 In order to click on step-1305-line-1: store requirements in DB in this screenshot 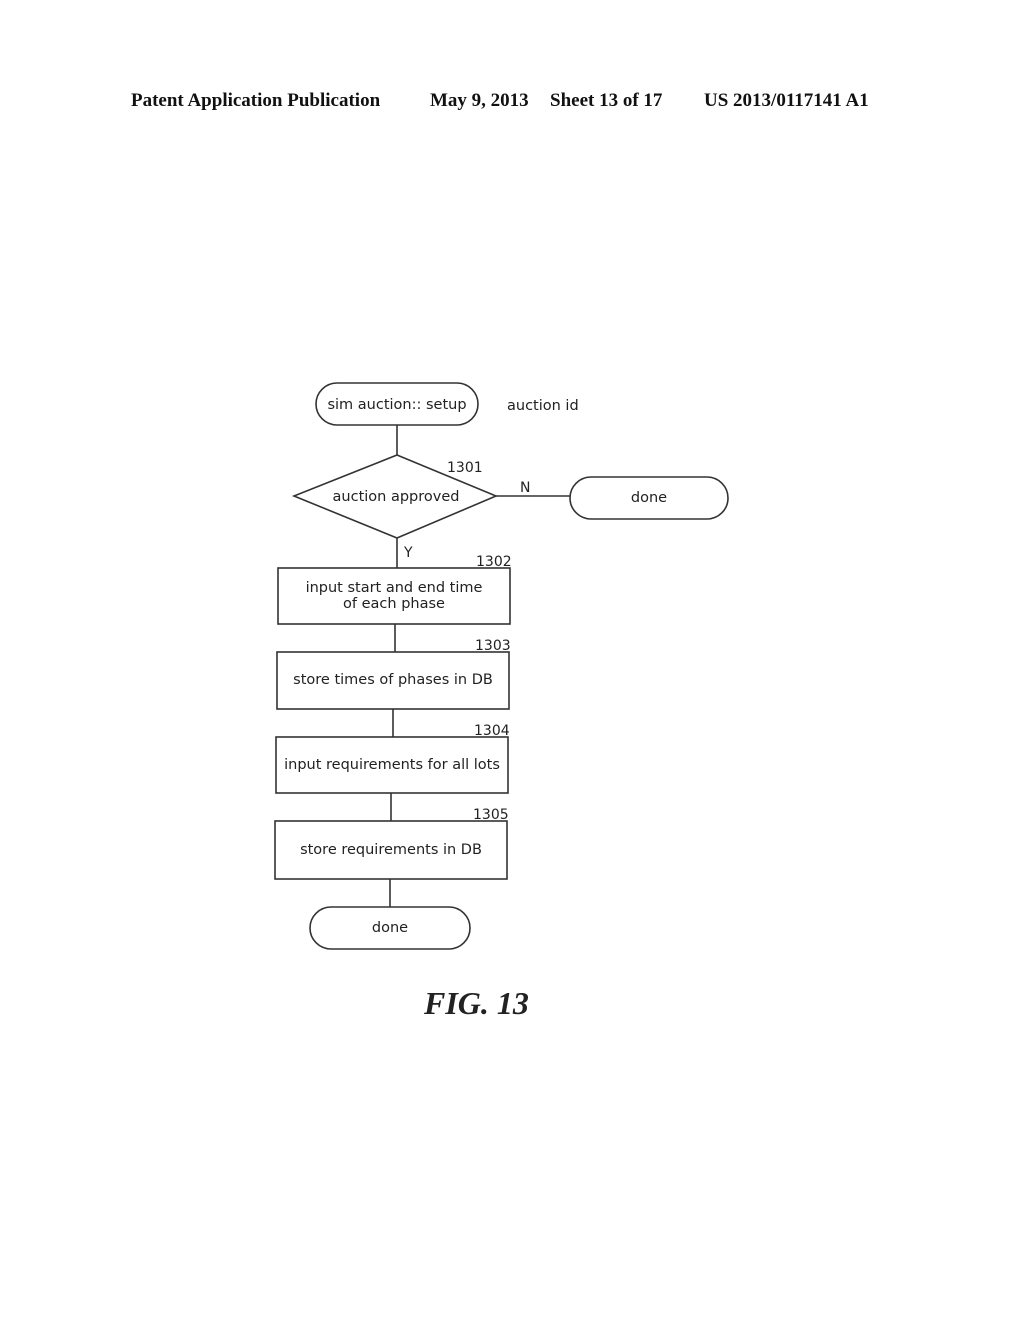, I will do `click(391, 850)`.